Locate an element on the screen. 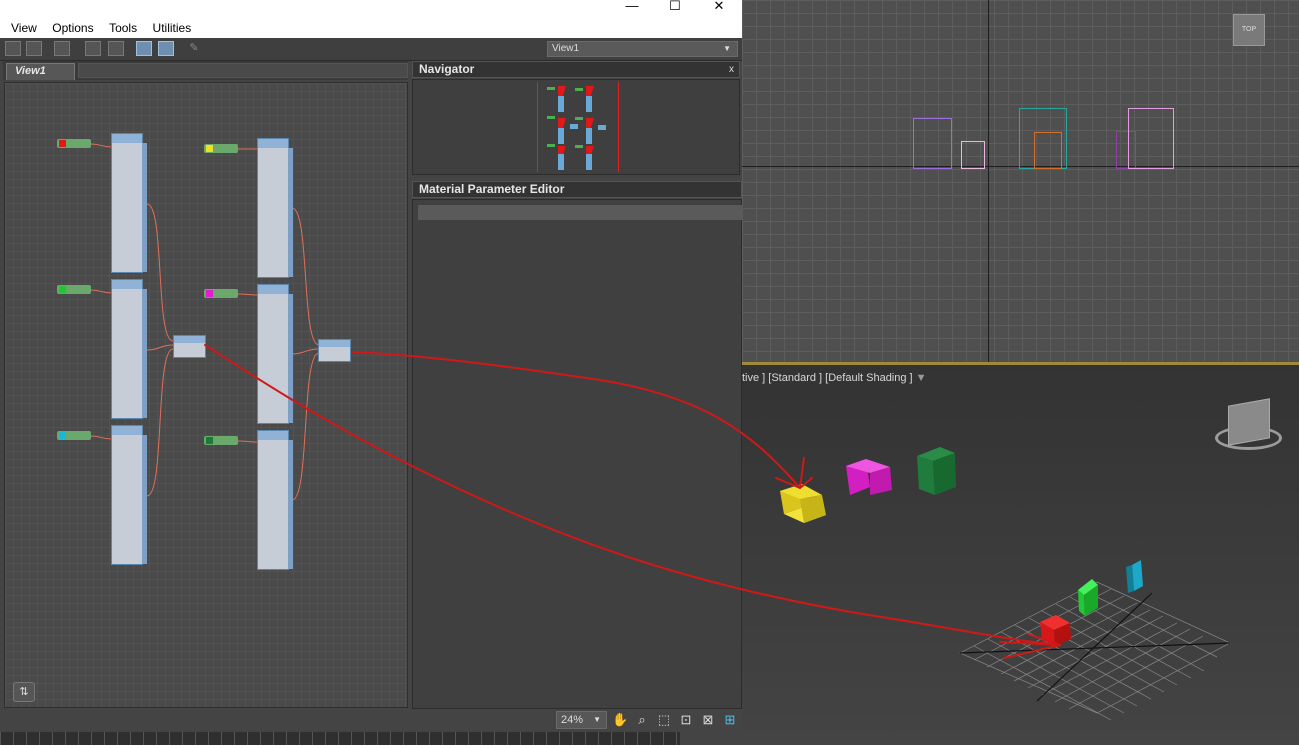 This screenshot has width=1299, height=745. bitmap-node-teal is located at coordinates (74, 435).